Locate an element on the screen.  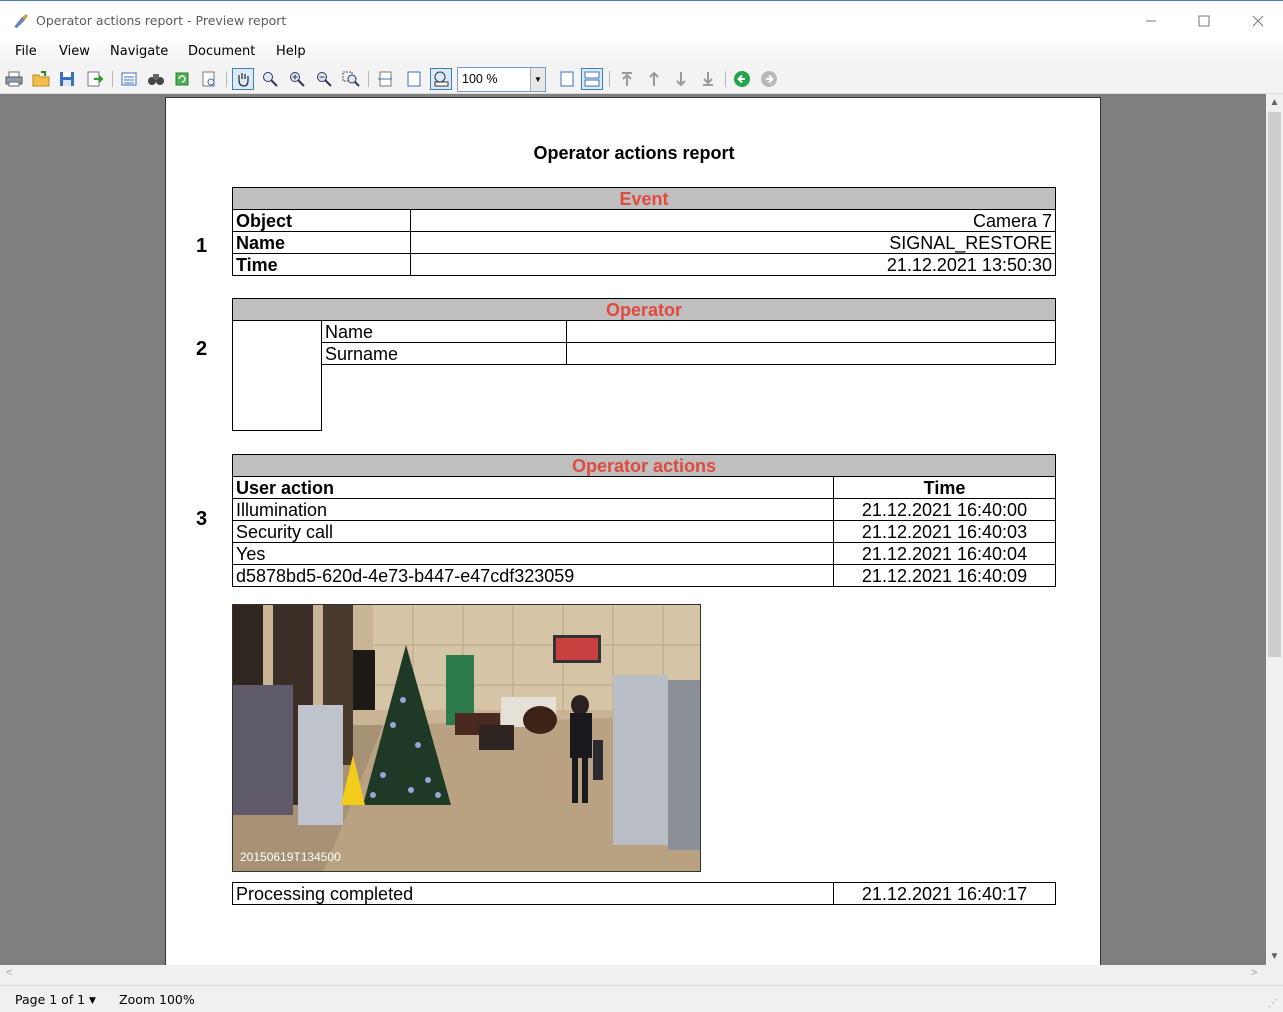
table-header: Operator actions is located at coordinates (644, 465).